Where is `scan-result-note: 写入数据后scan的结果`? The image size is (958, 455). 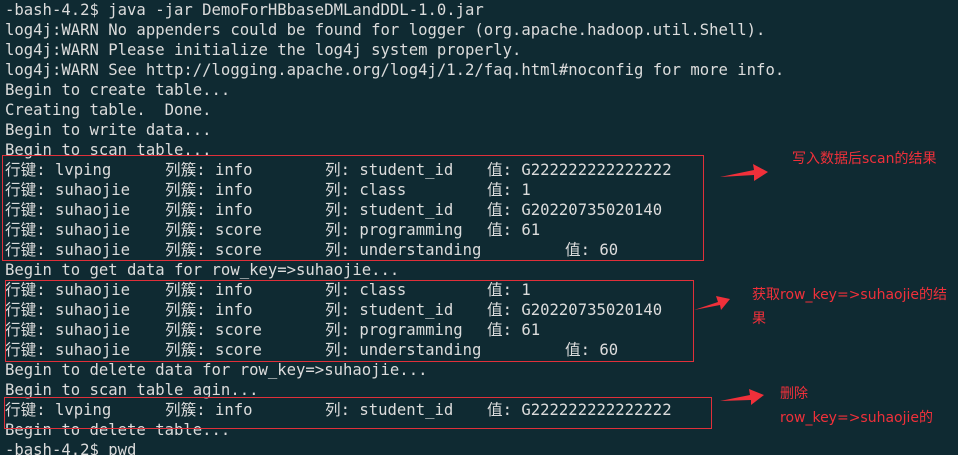
scan-result-note: 写入数据后scan的结果 is located at coordinates (864, 159).